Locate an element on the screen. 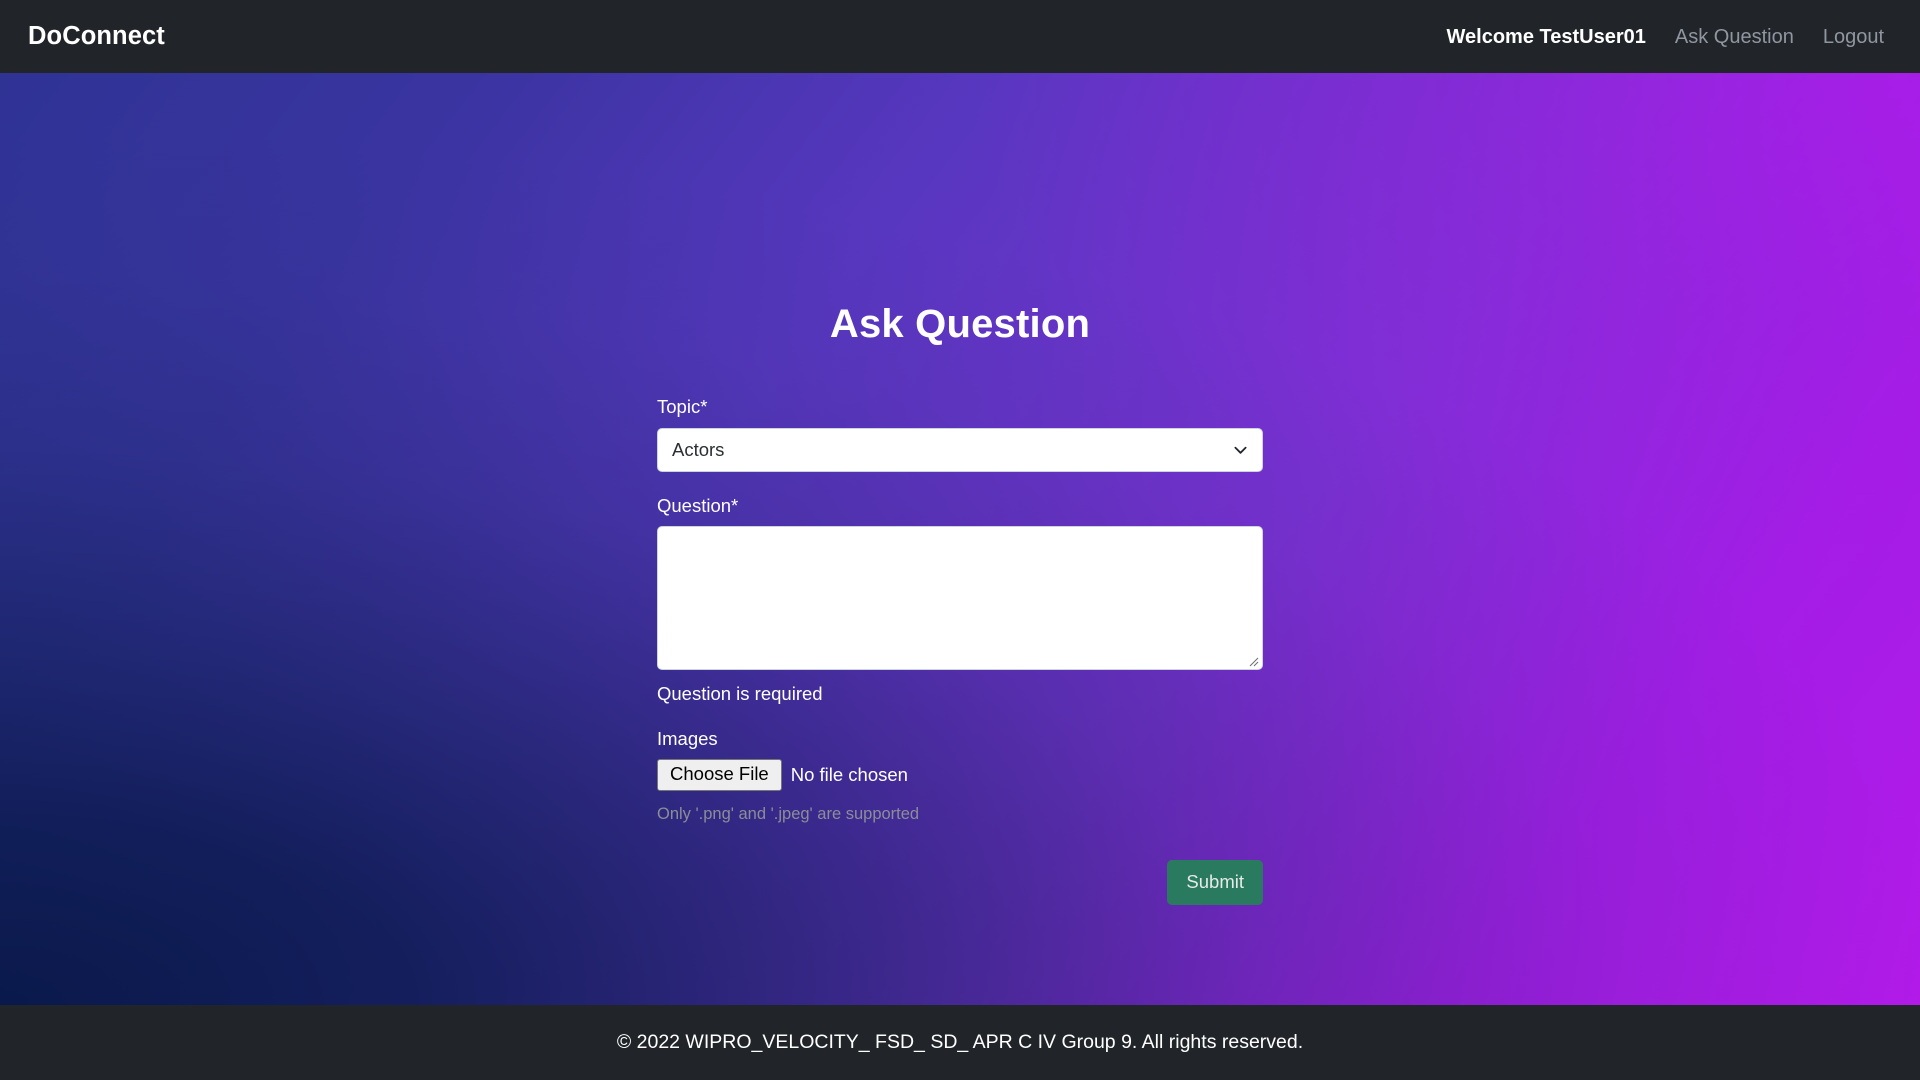 Image resolution: width=1920 pixels, height=1080 pixels. choose-file-button: Choose File is located at coordinates (719, 775).